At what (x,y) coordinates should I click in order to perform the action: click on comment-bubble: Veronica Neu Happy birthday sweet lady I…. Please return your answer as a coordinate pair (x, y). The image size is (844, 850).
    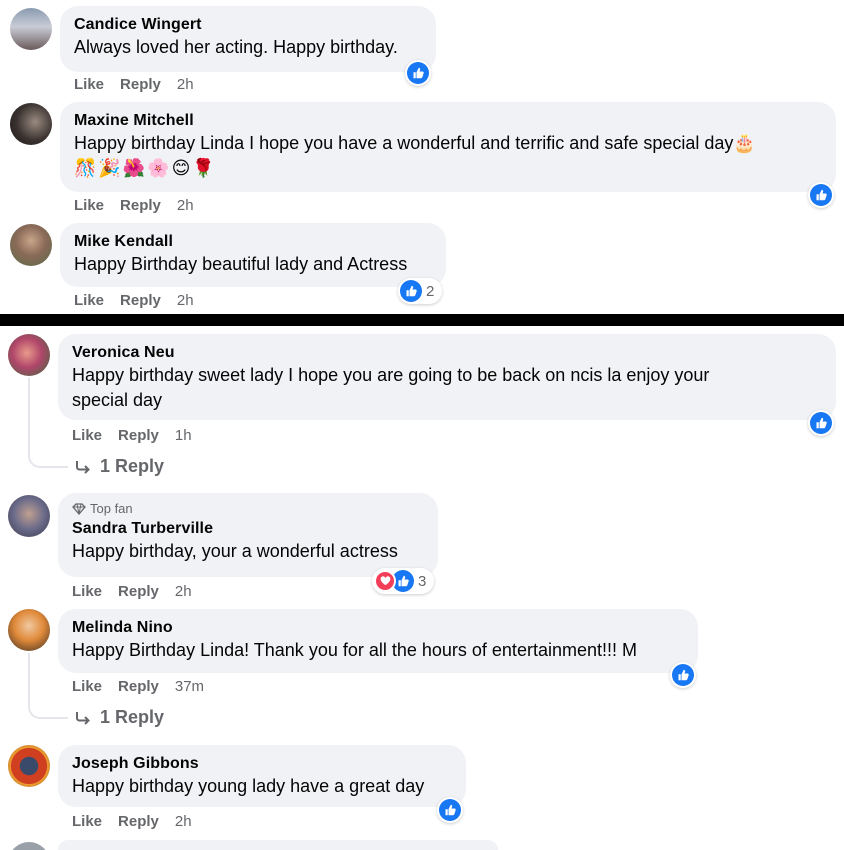
    Looking at the image, I should click on (447, 377).